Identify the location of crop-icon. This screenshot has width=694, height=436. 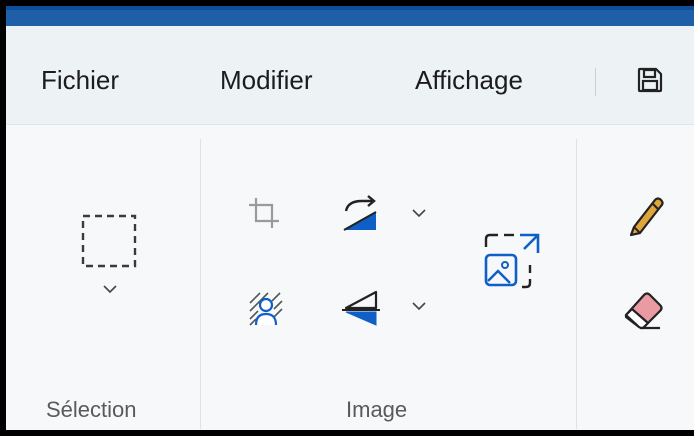
(264, 213).